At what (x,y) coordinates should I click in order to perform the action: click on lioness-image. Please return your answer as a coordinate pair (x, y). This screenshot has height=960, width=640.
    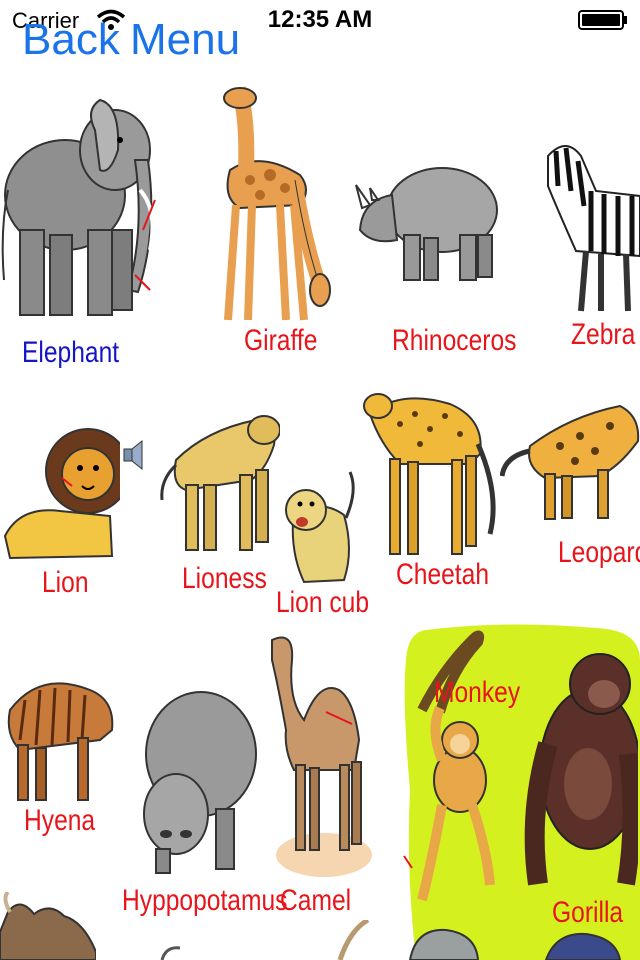
    Looking at the image, I should click on (218, 475).